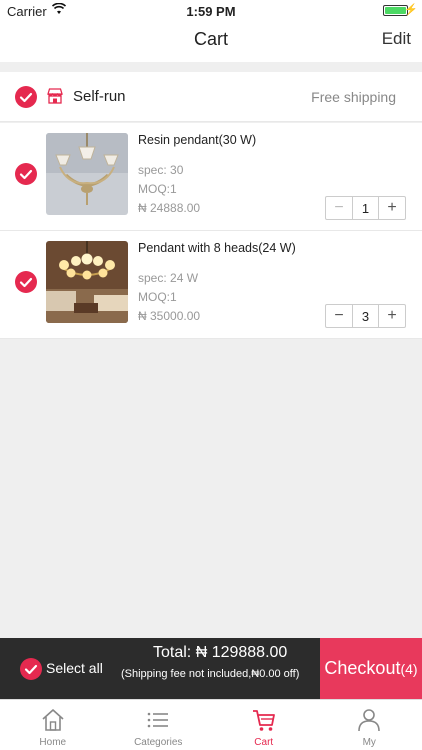 The height and width of the screenshot is (750, 422). Describe the element at coordinates (369, 720) in the screenshot. I see `user-icon` at that location.